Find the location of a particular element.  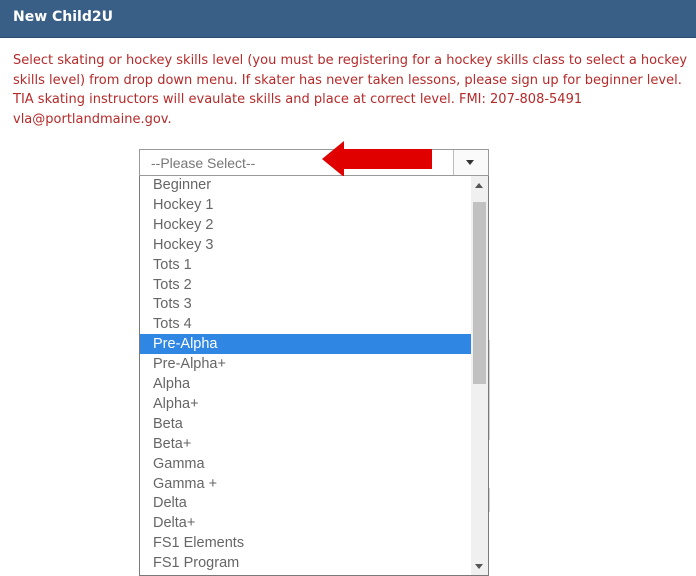

dropdown-option: Hockey 1 is located at coordinates (305, 205).